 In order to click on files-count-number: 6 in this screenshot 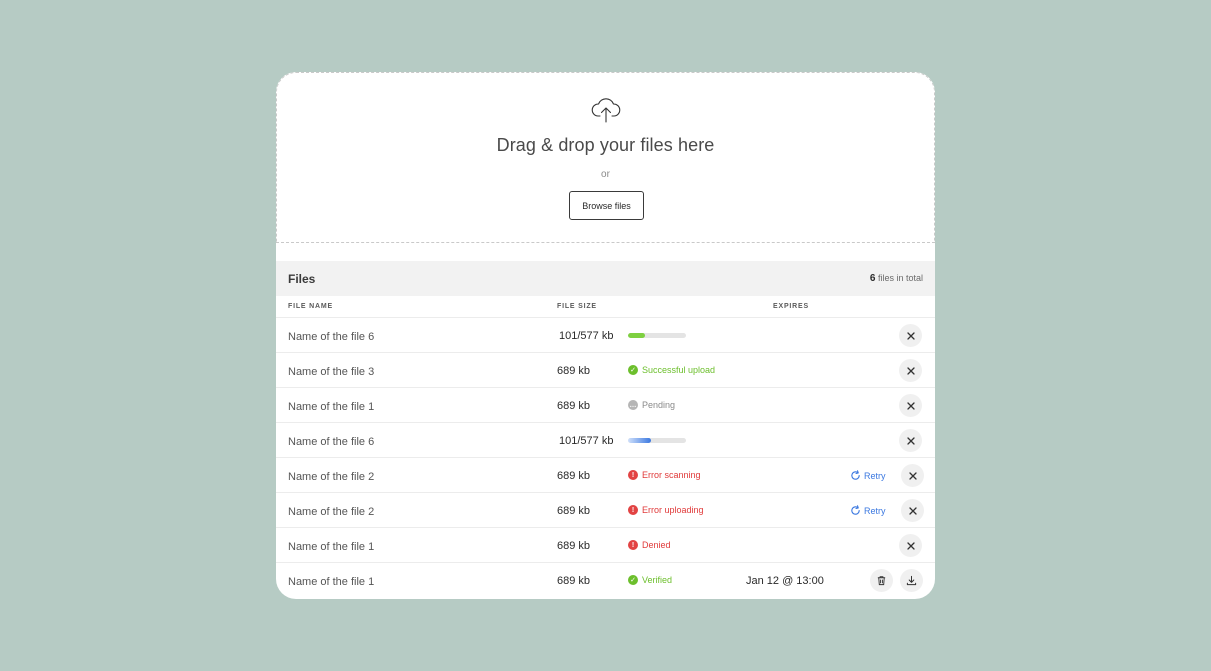, I will do `click(872, 278)`.